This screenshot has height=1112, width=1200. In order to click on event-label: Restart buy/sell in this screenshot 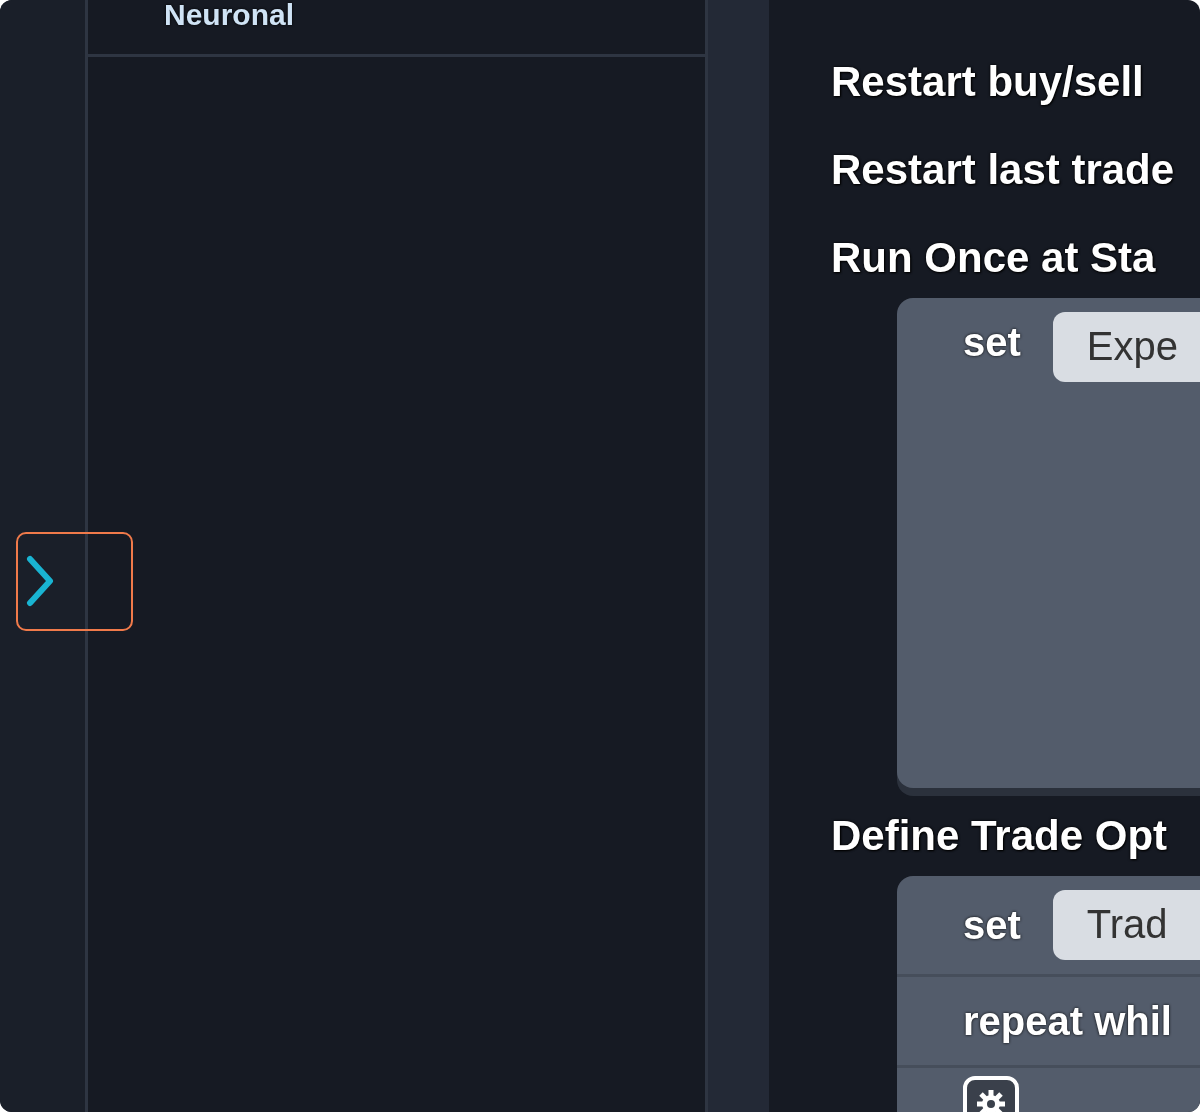, I will do `click(988, 82)`.